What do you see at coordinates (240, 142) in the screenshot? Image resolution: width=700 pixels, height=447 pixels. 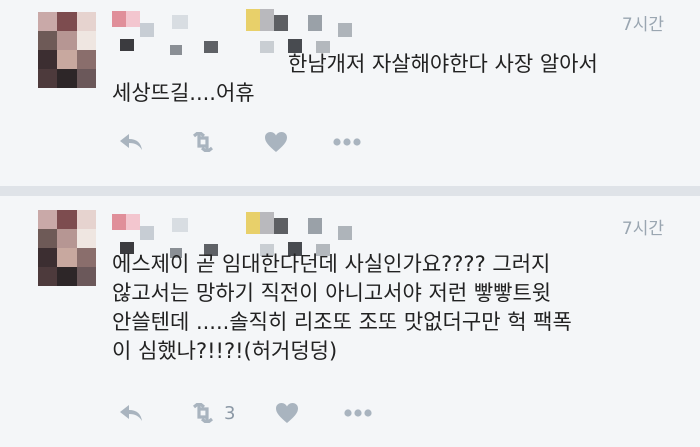 I see `tweet-actions` at bounding box center [240, 142].